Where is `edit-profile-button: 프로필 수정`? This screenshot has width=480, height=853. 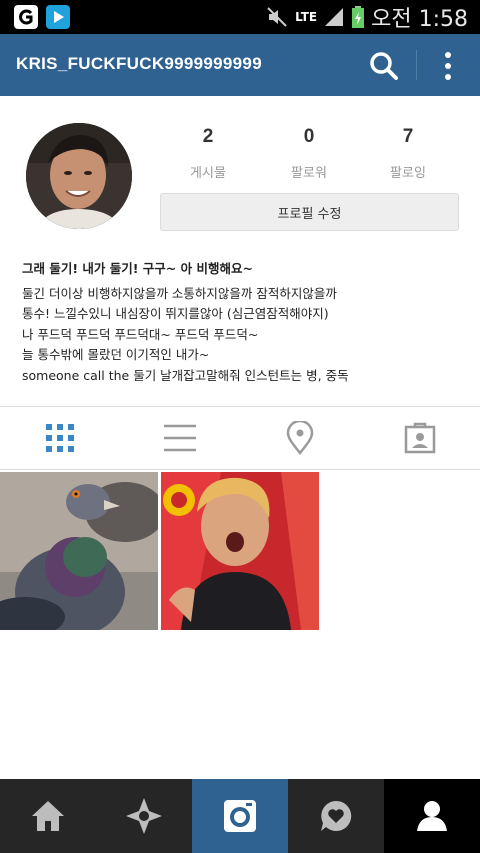 edit-profile-button: 프로필 수정 is located at coordinates (309, 212).